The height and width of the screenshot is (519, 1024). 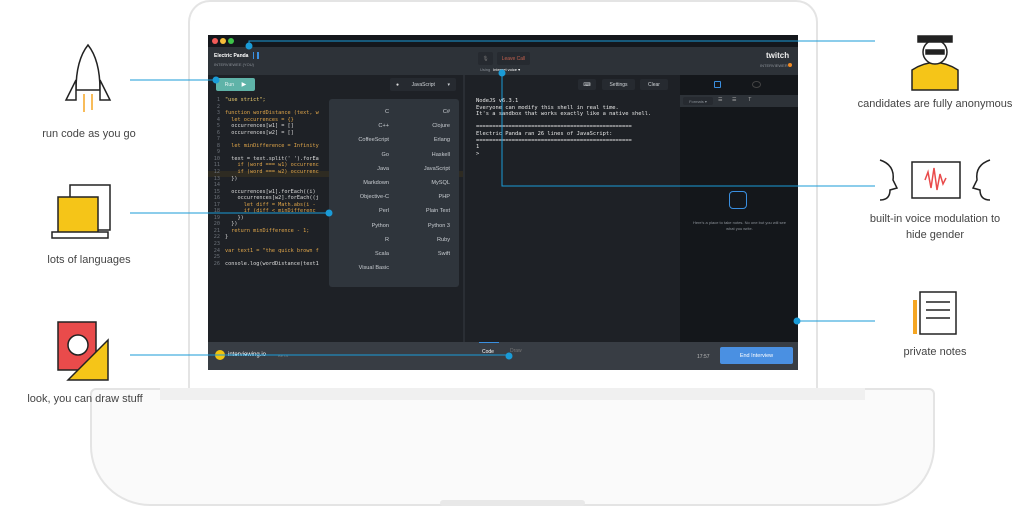 I want to click on languages-icon, so click(x=81, y=211).